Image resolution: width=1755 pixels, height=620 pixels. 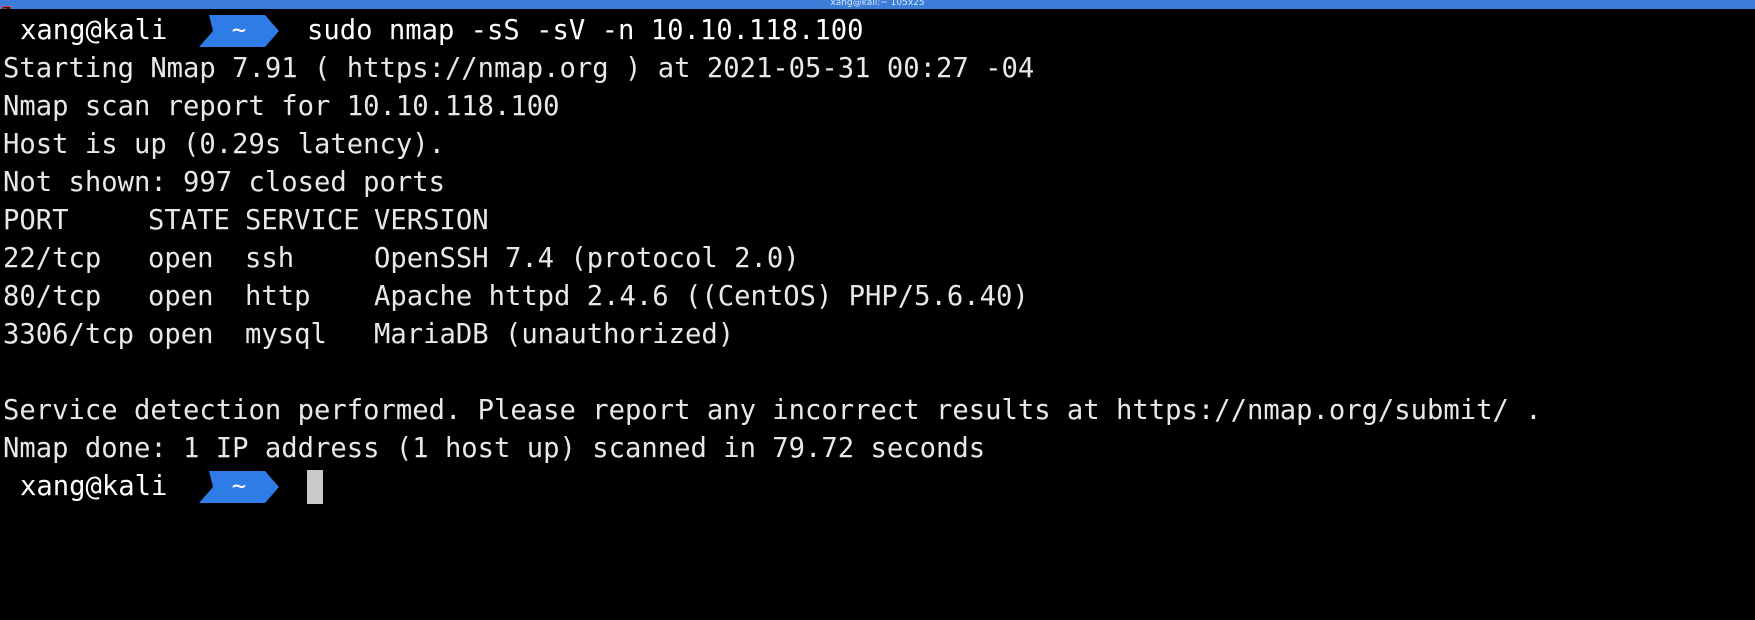 I want to click on version-cell: OpenSSH 7.4 (protocol 2.0), so click(x=587, y=258).